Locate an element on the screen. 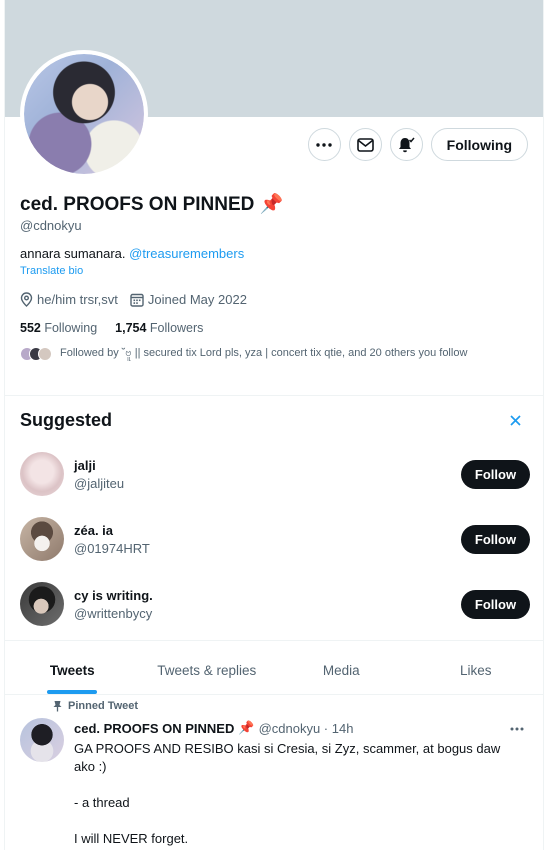  pinned-tweet-label: Pinned Tweet is located at coordinates (95, 706).